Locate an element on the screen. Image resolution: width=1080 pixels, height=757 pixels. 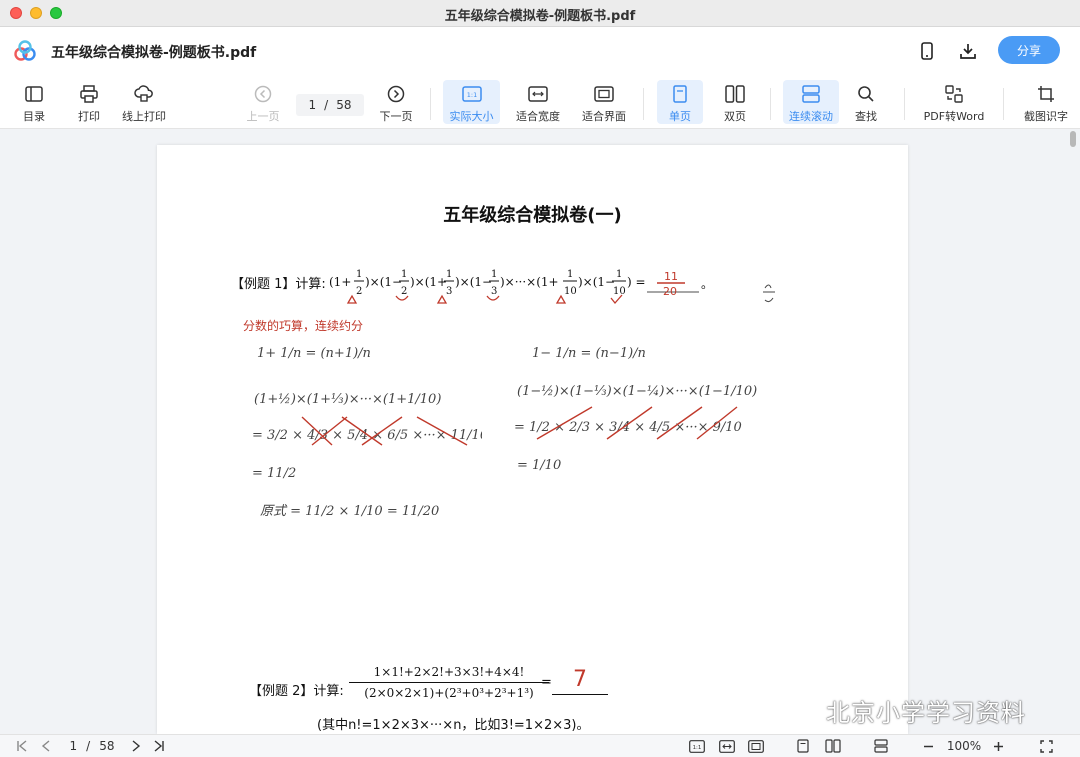
first-page-button is located at coordinates (22, 746).